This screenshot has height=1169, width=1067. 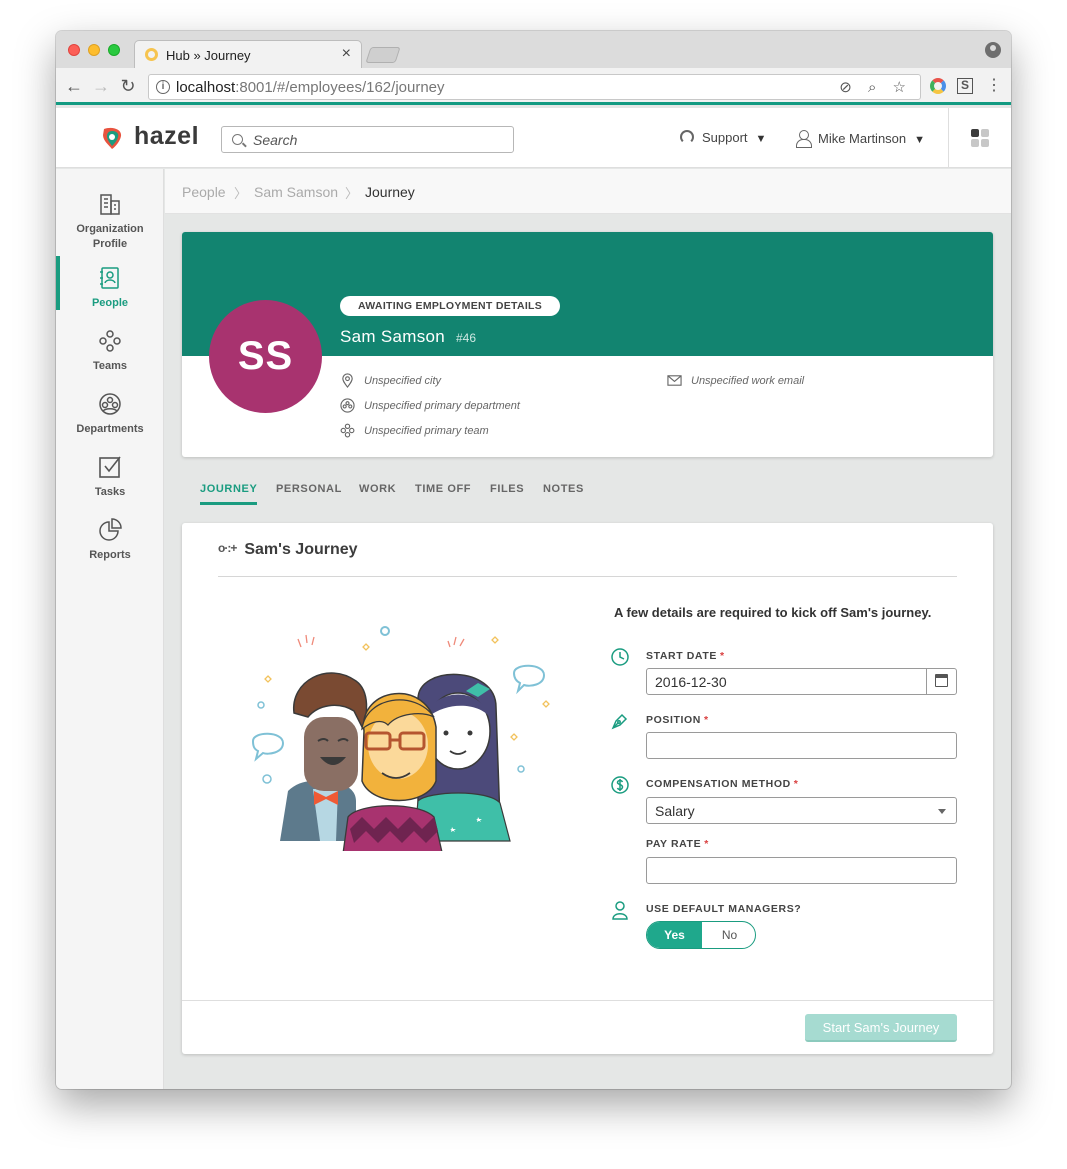 I want to click on user-name: Mike Martinson, so click(x=862, y=138).